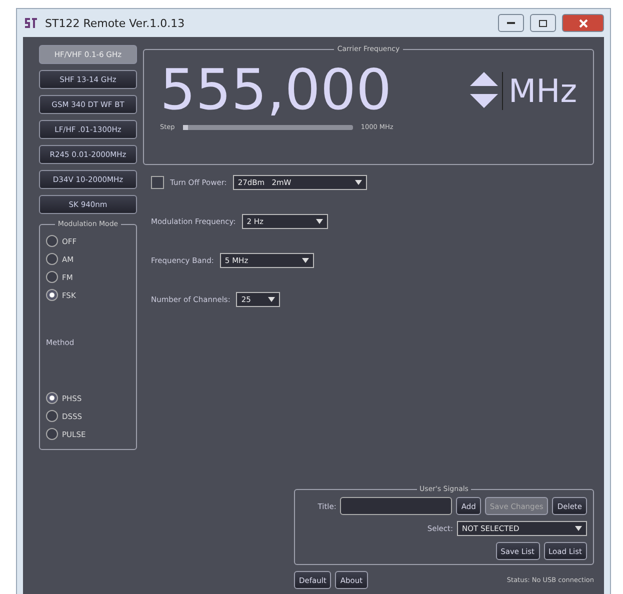  I want to click on unit-label: MHz, so click(539, 91).